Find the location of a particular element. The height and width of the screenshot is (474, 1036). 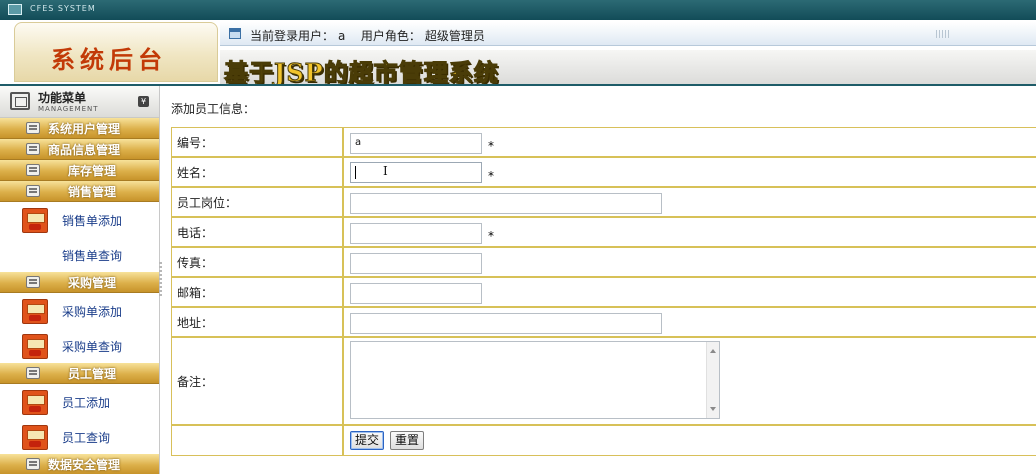

fax-field is located at coordinates (416, 263).